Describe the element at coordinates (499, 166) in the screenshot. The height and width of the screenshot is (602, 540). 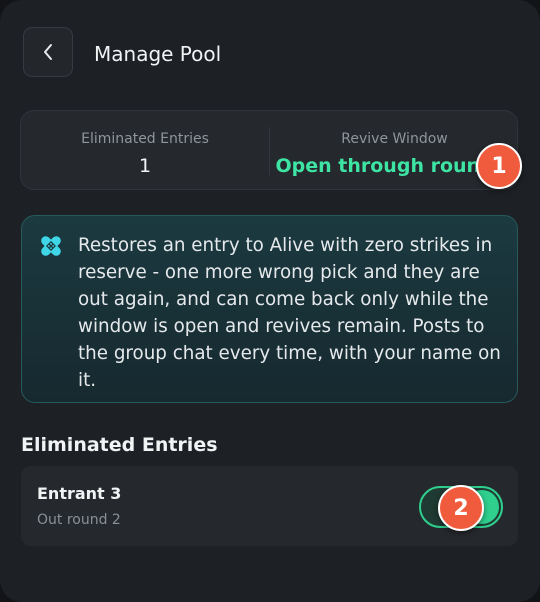
I see `annotation-badge-1: 1` at that location.